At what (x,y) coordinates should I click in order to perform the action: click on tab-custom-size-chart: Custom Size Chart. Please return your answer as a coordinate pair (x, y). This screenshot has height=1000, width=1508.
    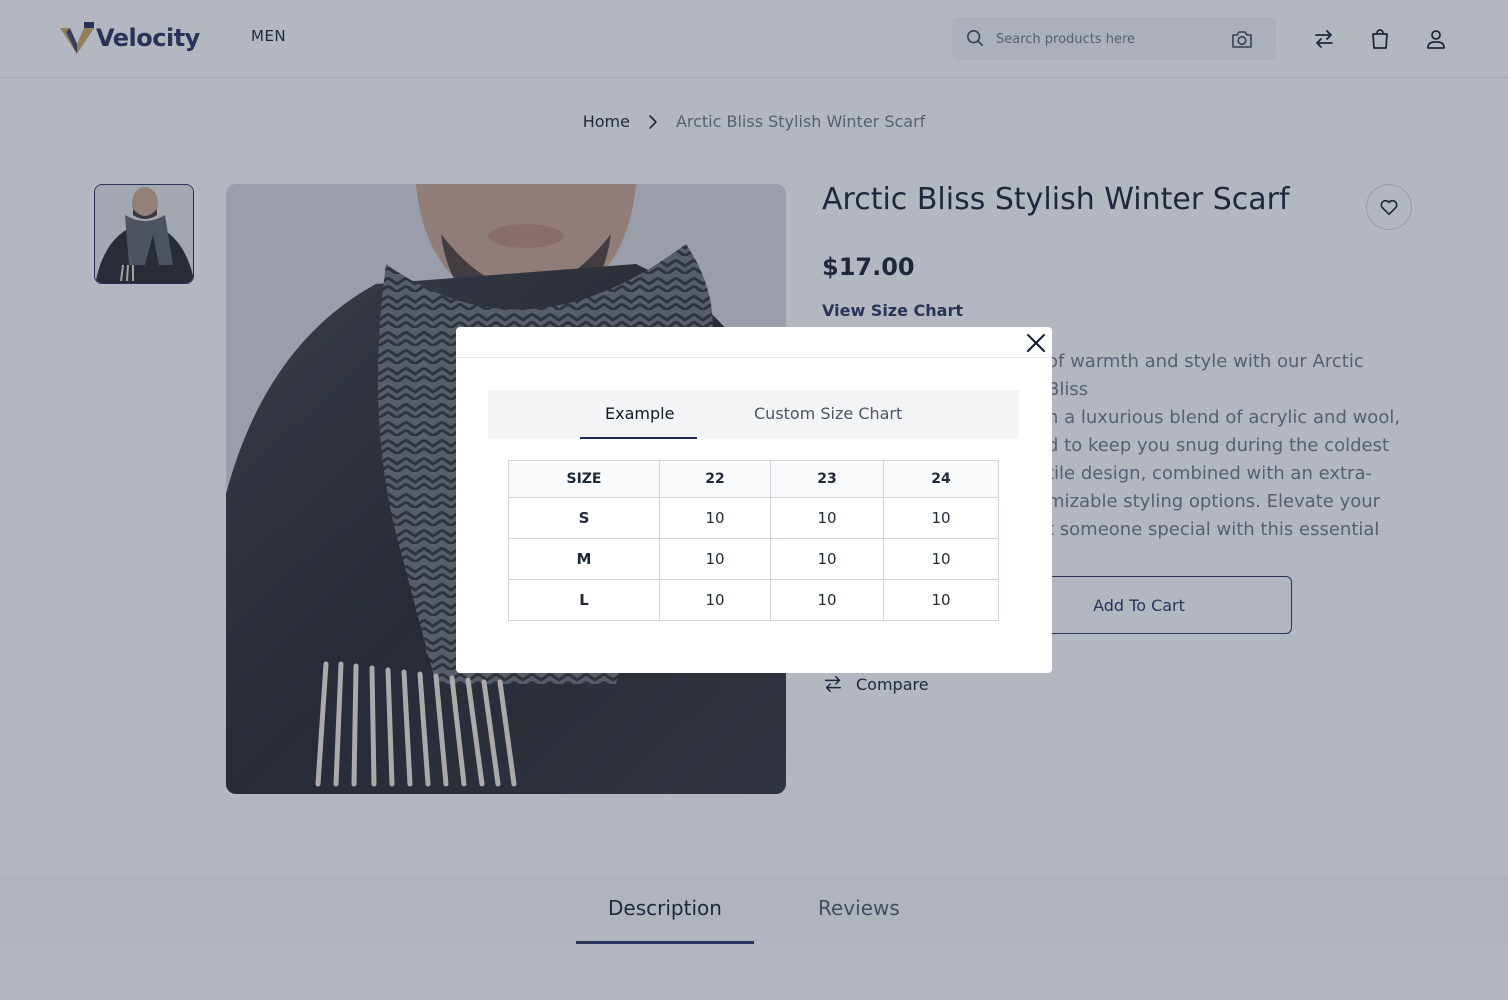
    Looking at the image, I should click on (828, 413).